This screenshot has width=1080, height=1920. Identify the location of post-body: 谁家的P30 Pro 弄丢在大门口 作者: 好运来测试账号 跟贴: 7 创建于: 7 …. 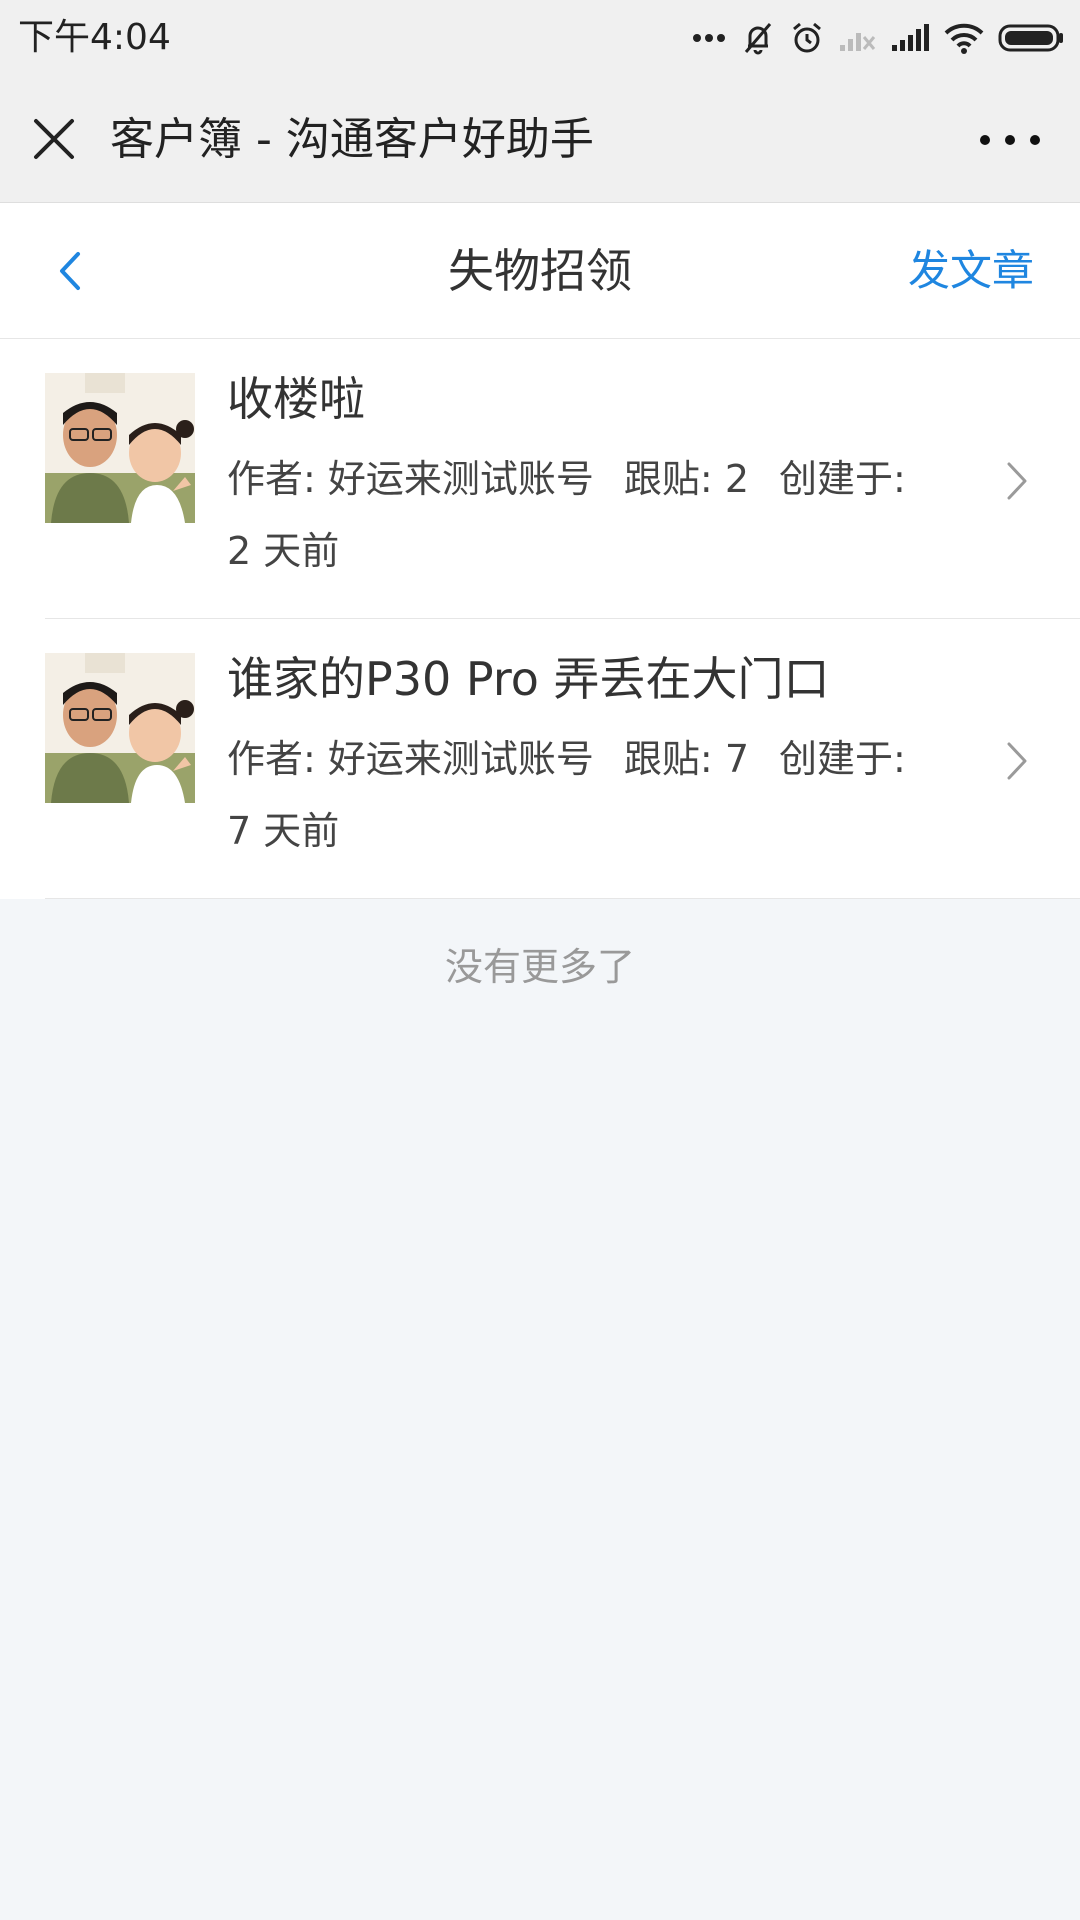
(607, 758).